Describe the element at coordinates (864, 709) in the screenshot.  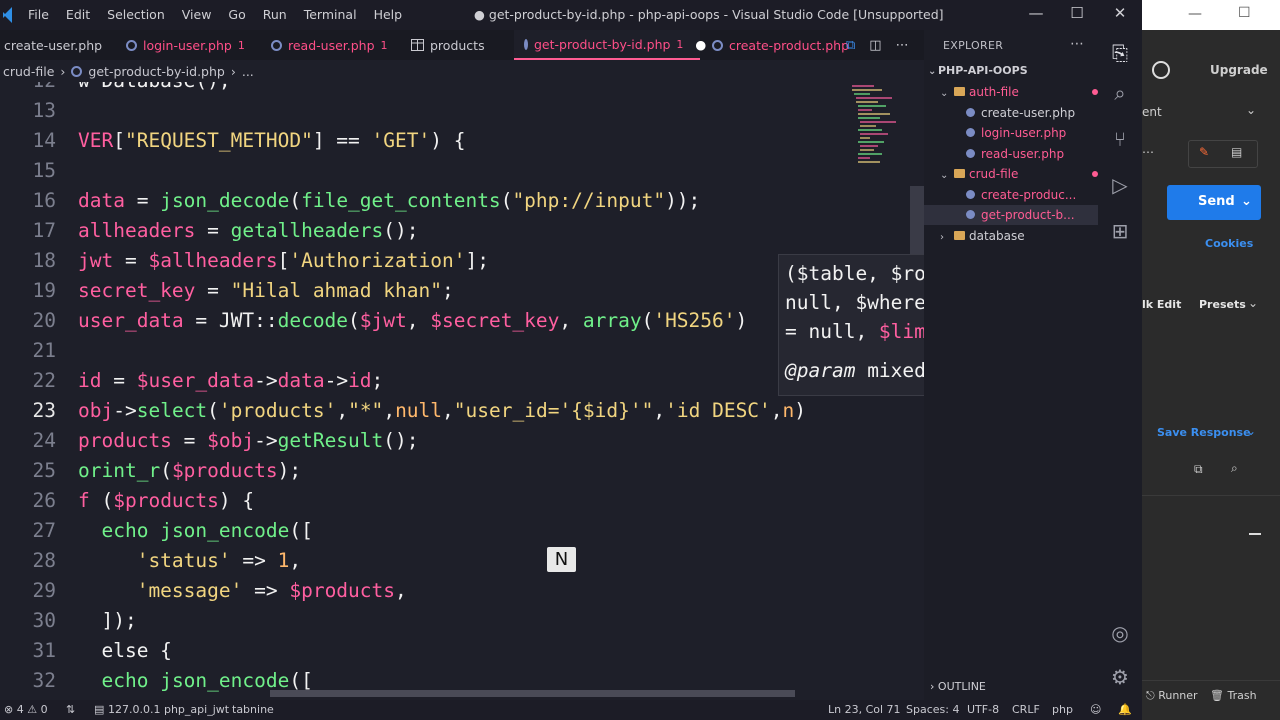
I see `cursor-position: Ln 23, Col 71` at that location.